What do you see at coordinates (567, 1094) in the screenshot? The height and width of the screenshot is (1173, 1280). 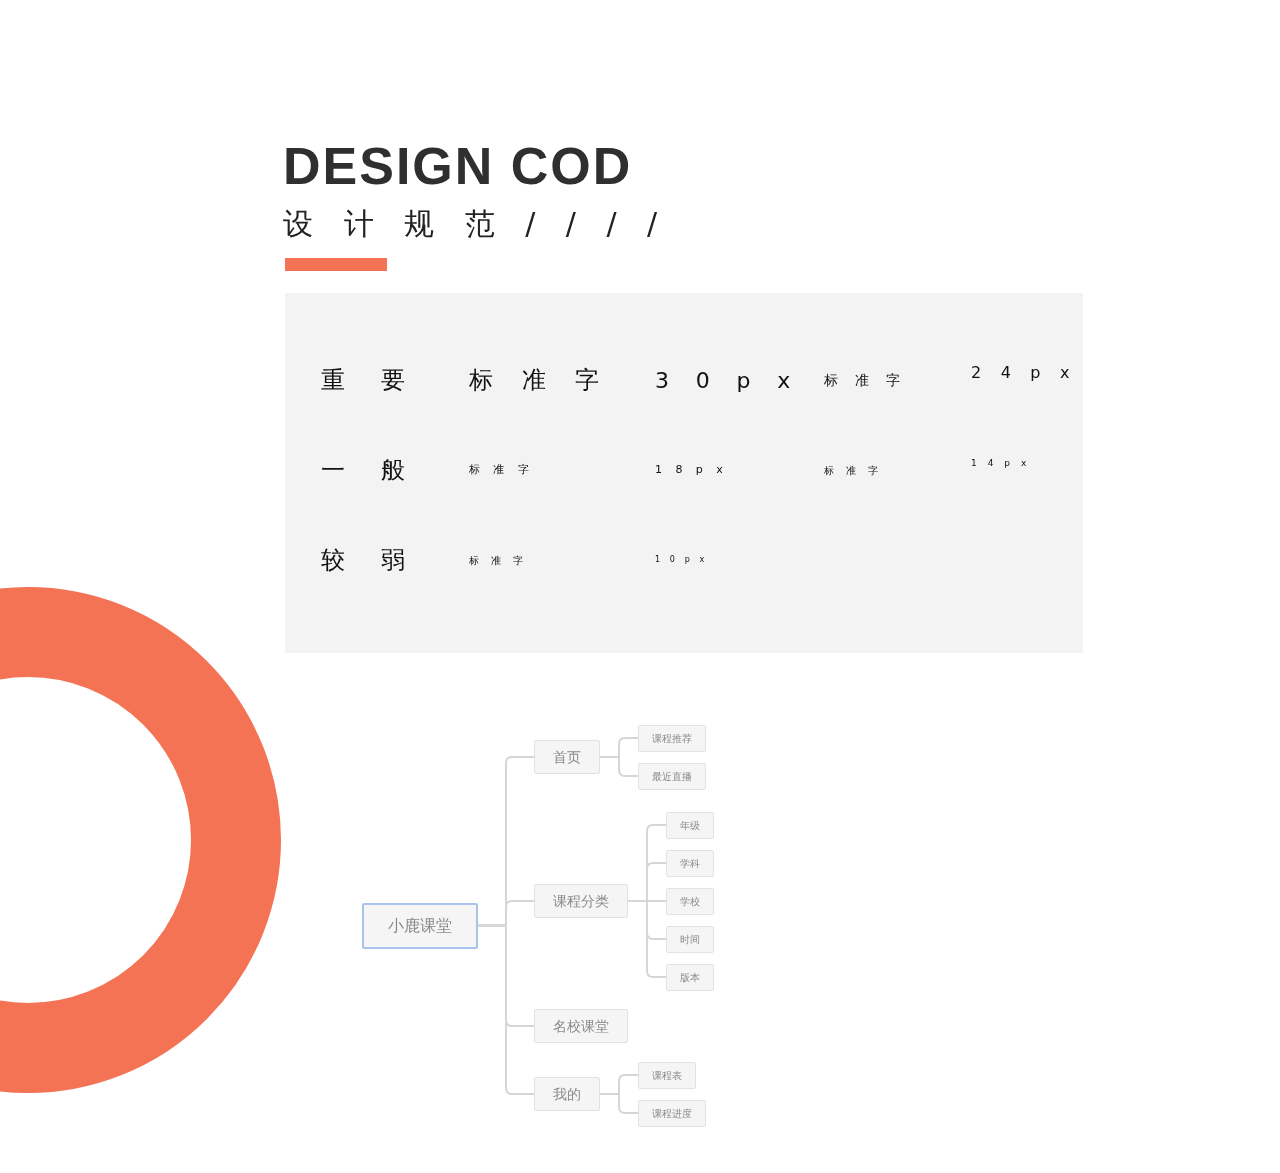 I see `mind-map-node: 我的` at bounding box center [567, 1094].